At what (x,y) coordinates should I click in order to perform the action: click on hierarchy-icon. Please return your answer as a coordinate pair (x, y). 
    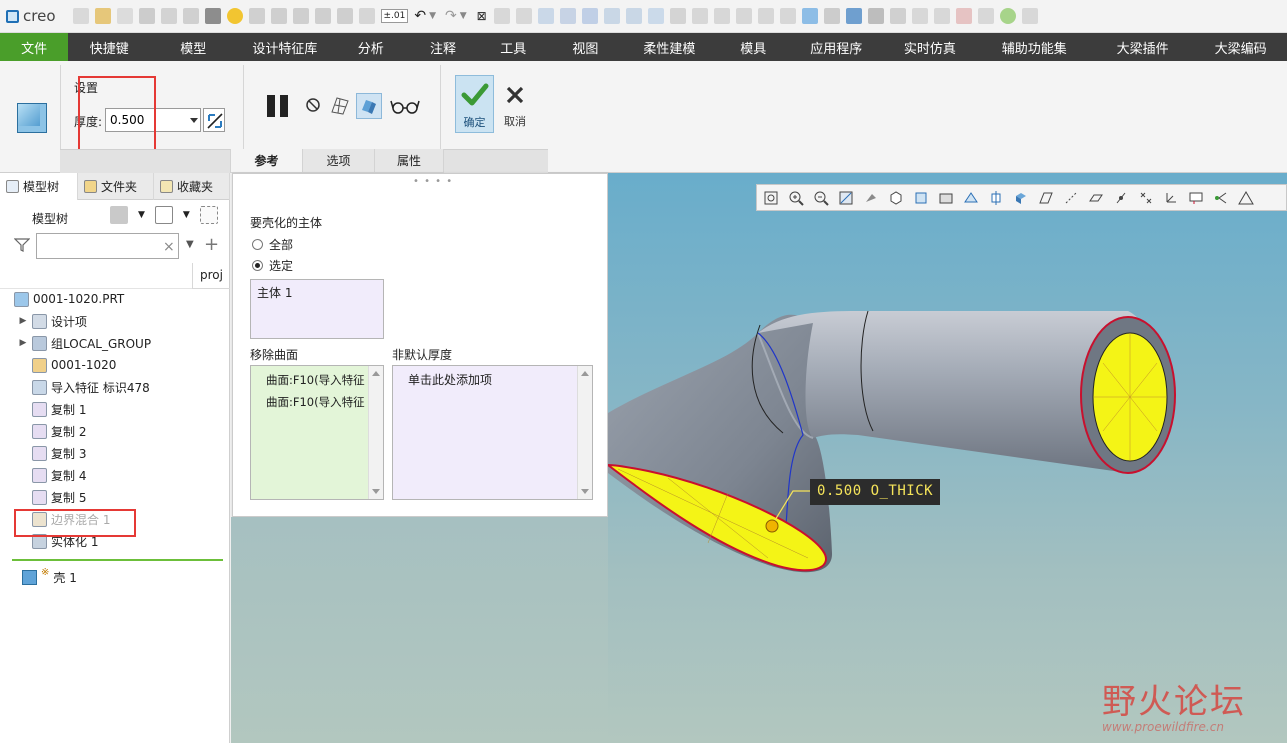
    Looking at the image, I should click on (300, 16).